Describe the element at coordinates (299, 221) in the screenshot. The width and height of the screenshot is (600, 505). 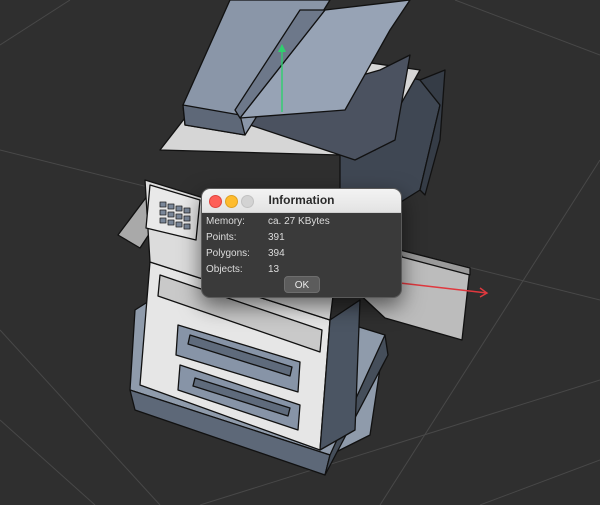
I see `info-value: ca. 27 KBytes` at that location.